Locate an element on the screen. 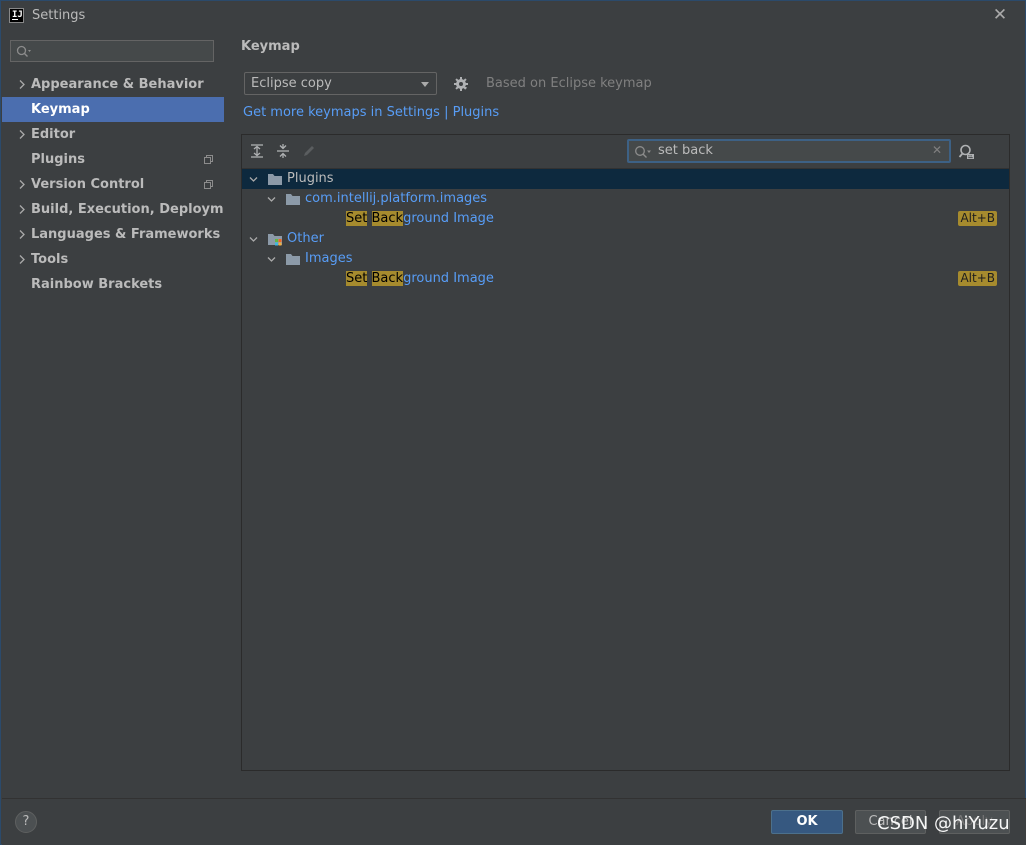  settings-search-input is located at coordinates (112, 51).